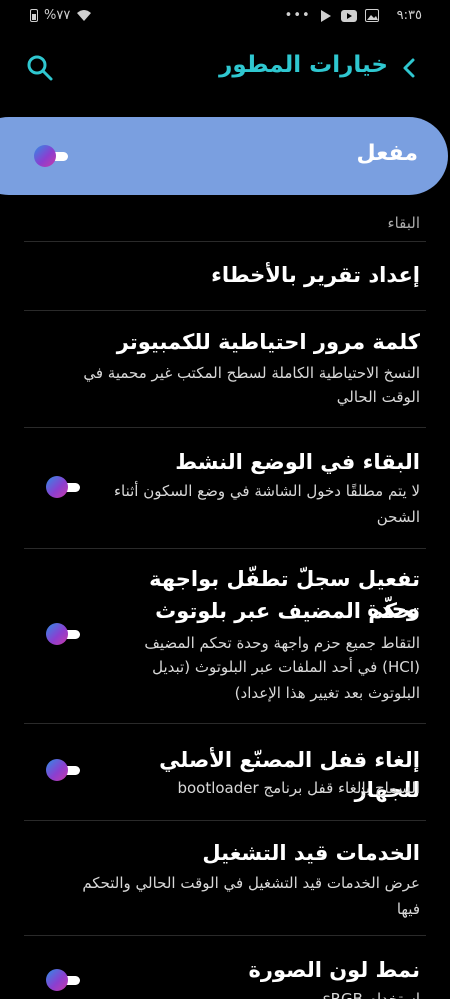 This screenshot has width=450, height=999. I want to click on setting-subtitle: التقاط جميع حزم واجهة وحدة تحكم المضيف, so click(282, 643).